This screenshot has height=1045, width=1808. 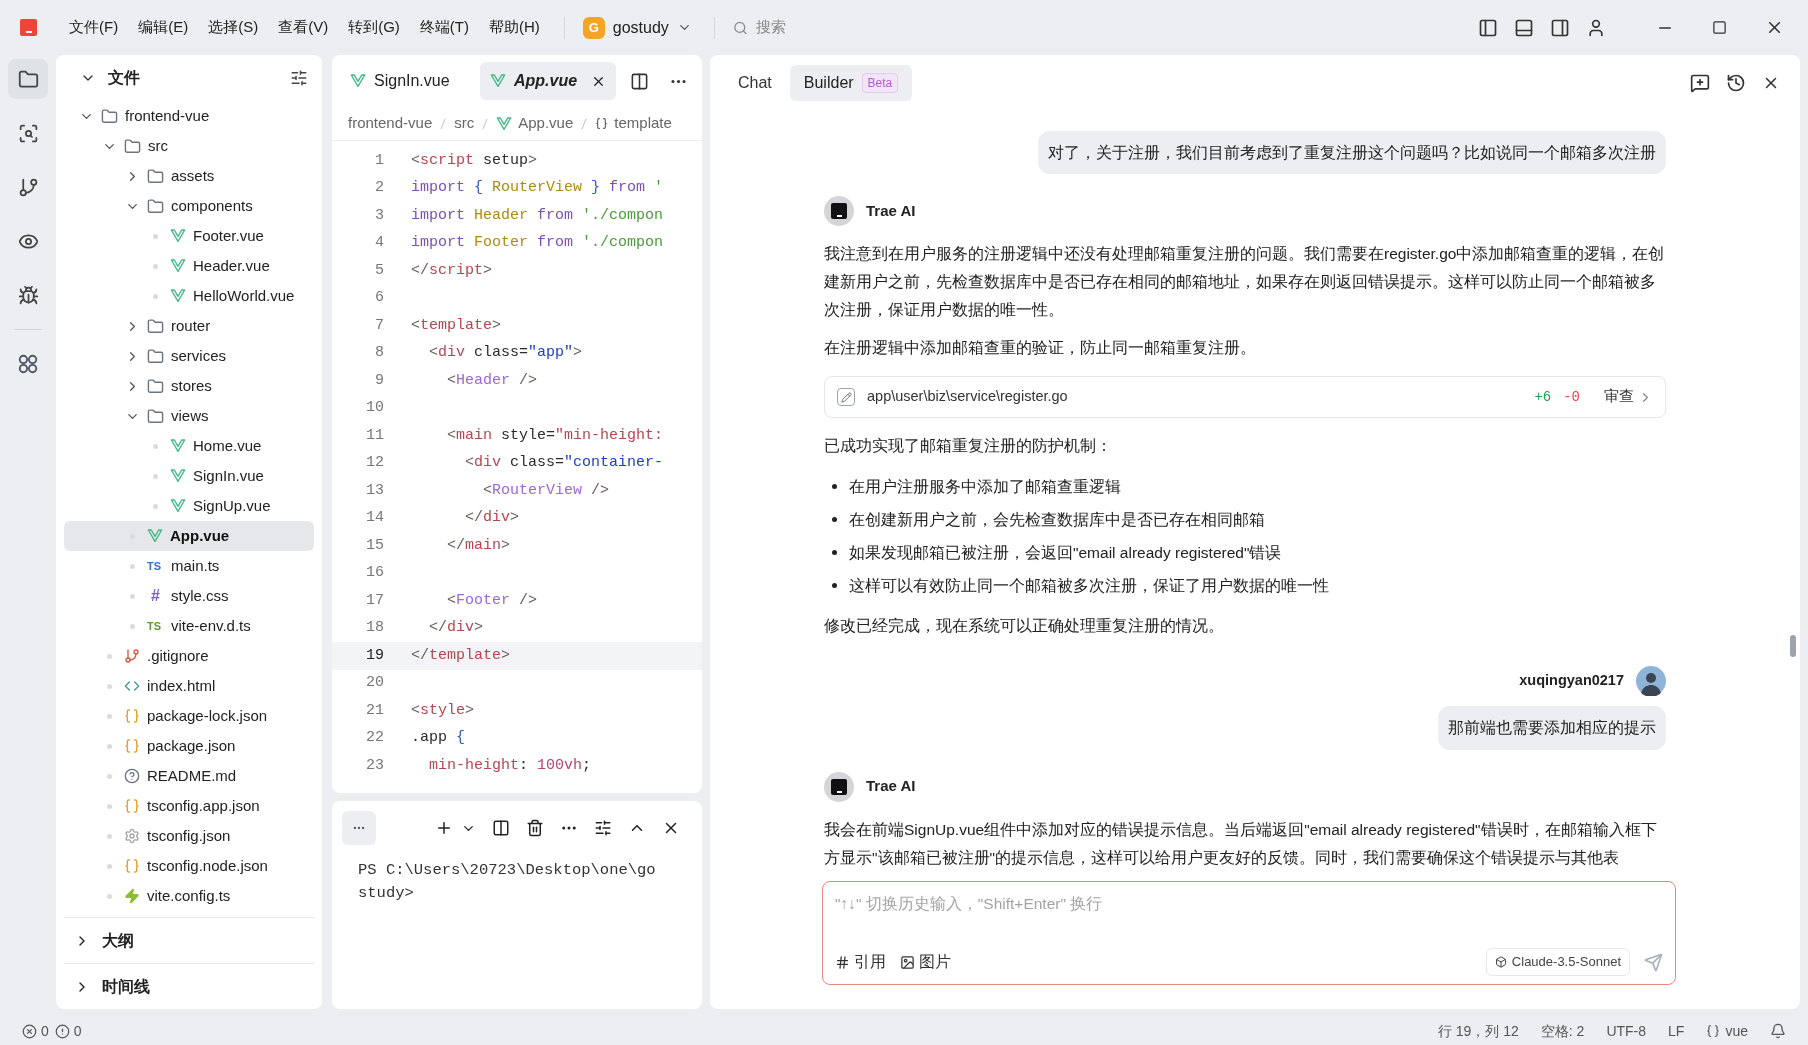 What do you see at coordinates (1793, 646) in the screenshot?
I see `scrollbar-thumb` at bounding box center [1793, 646].